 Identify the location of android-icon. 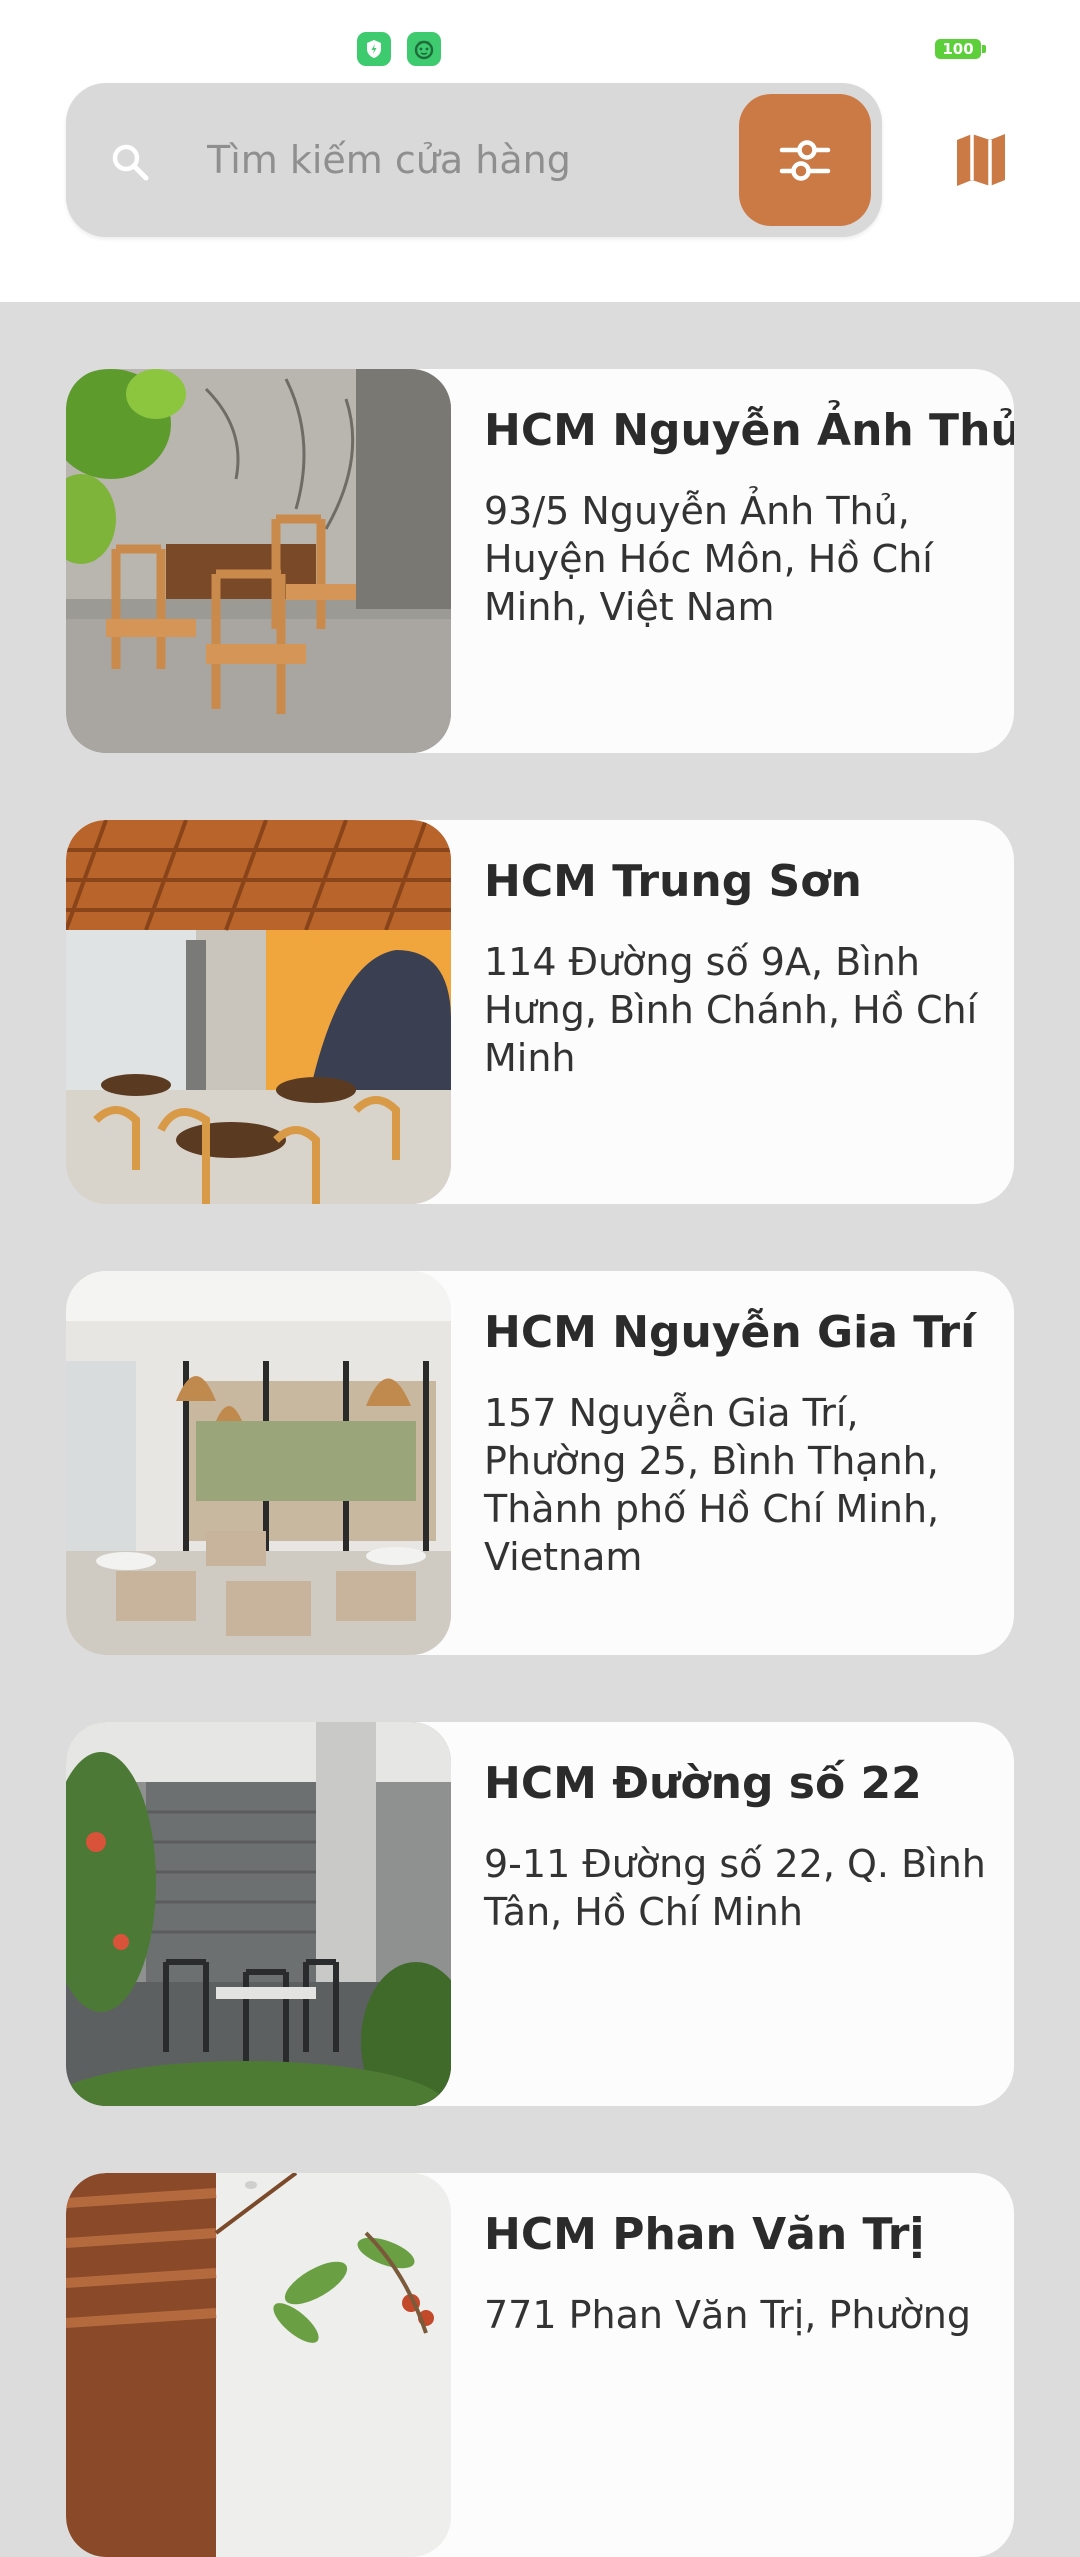
(424, 49).